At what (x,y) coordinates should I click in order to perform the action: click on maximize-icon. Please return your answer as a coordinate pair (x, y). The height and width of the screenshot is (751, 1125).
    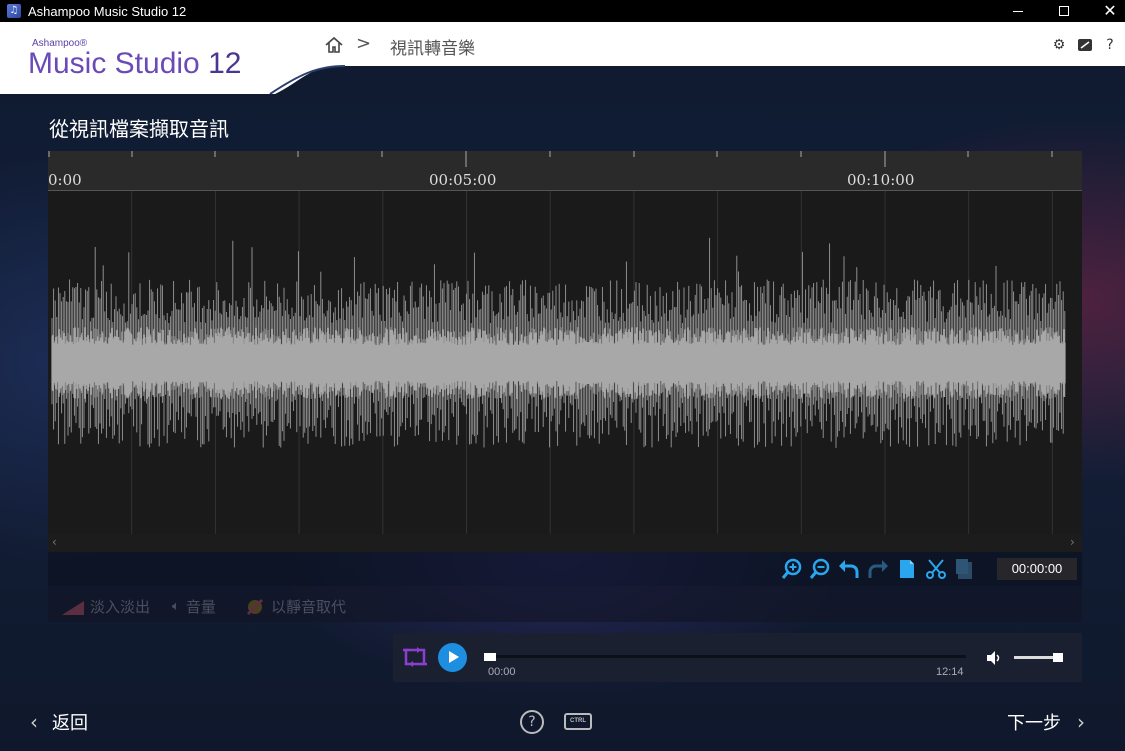
    Looking at the image, I should click on (1064, 11).